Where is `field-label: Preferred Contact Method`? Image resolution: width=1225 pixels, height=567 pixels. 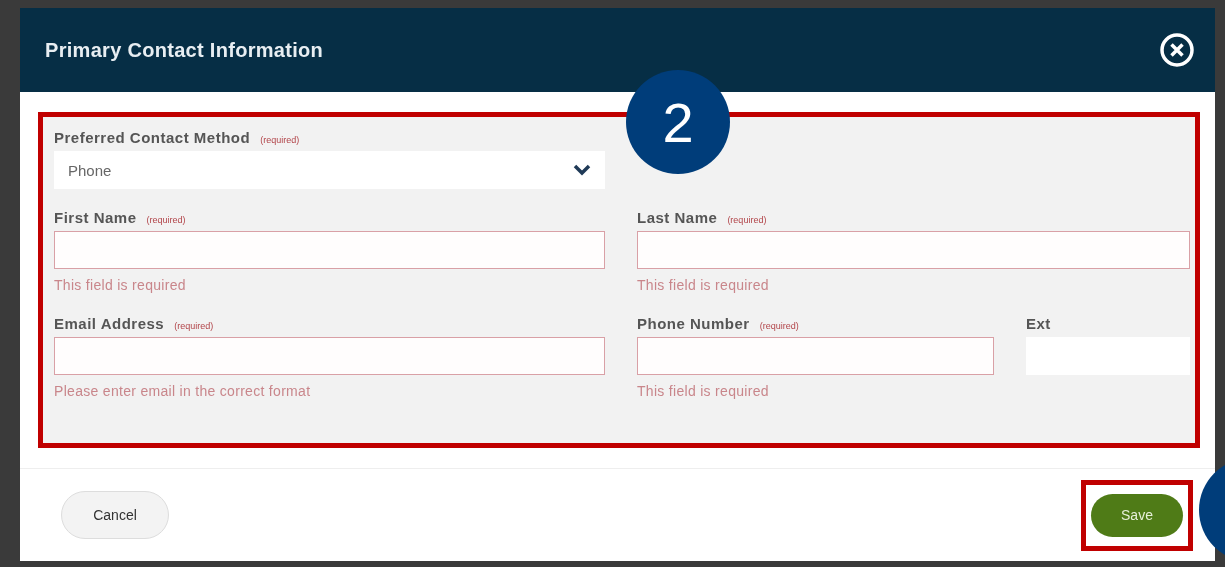 field-label: Preferred Contact Method is located at coordinates (152, 137).